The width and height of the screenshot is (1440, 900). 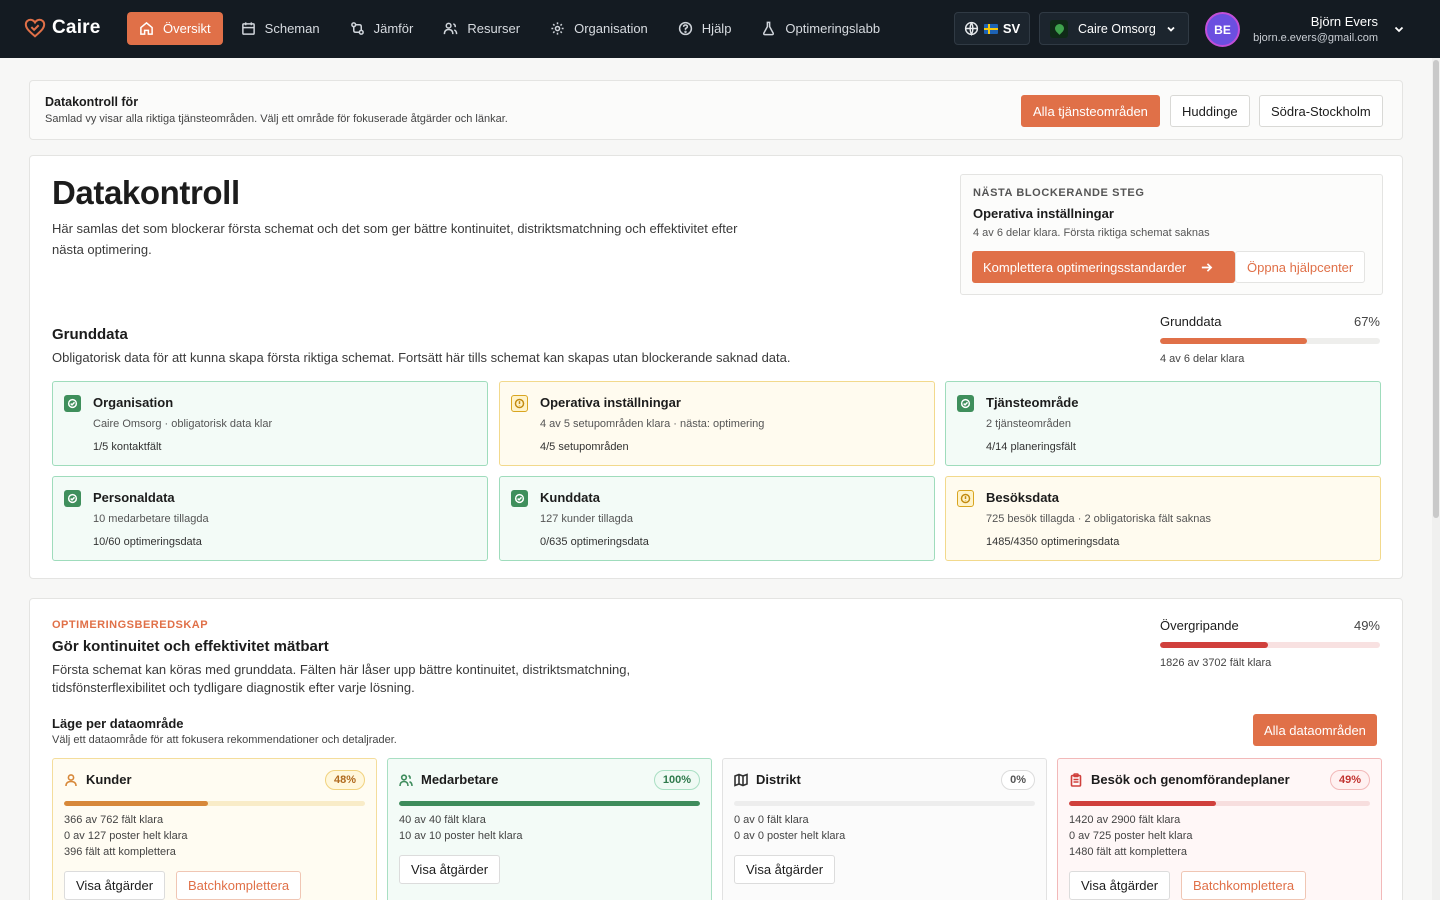 I want to click on nav-item-label: Hjälp, so click(x=716, y=28).